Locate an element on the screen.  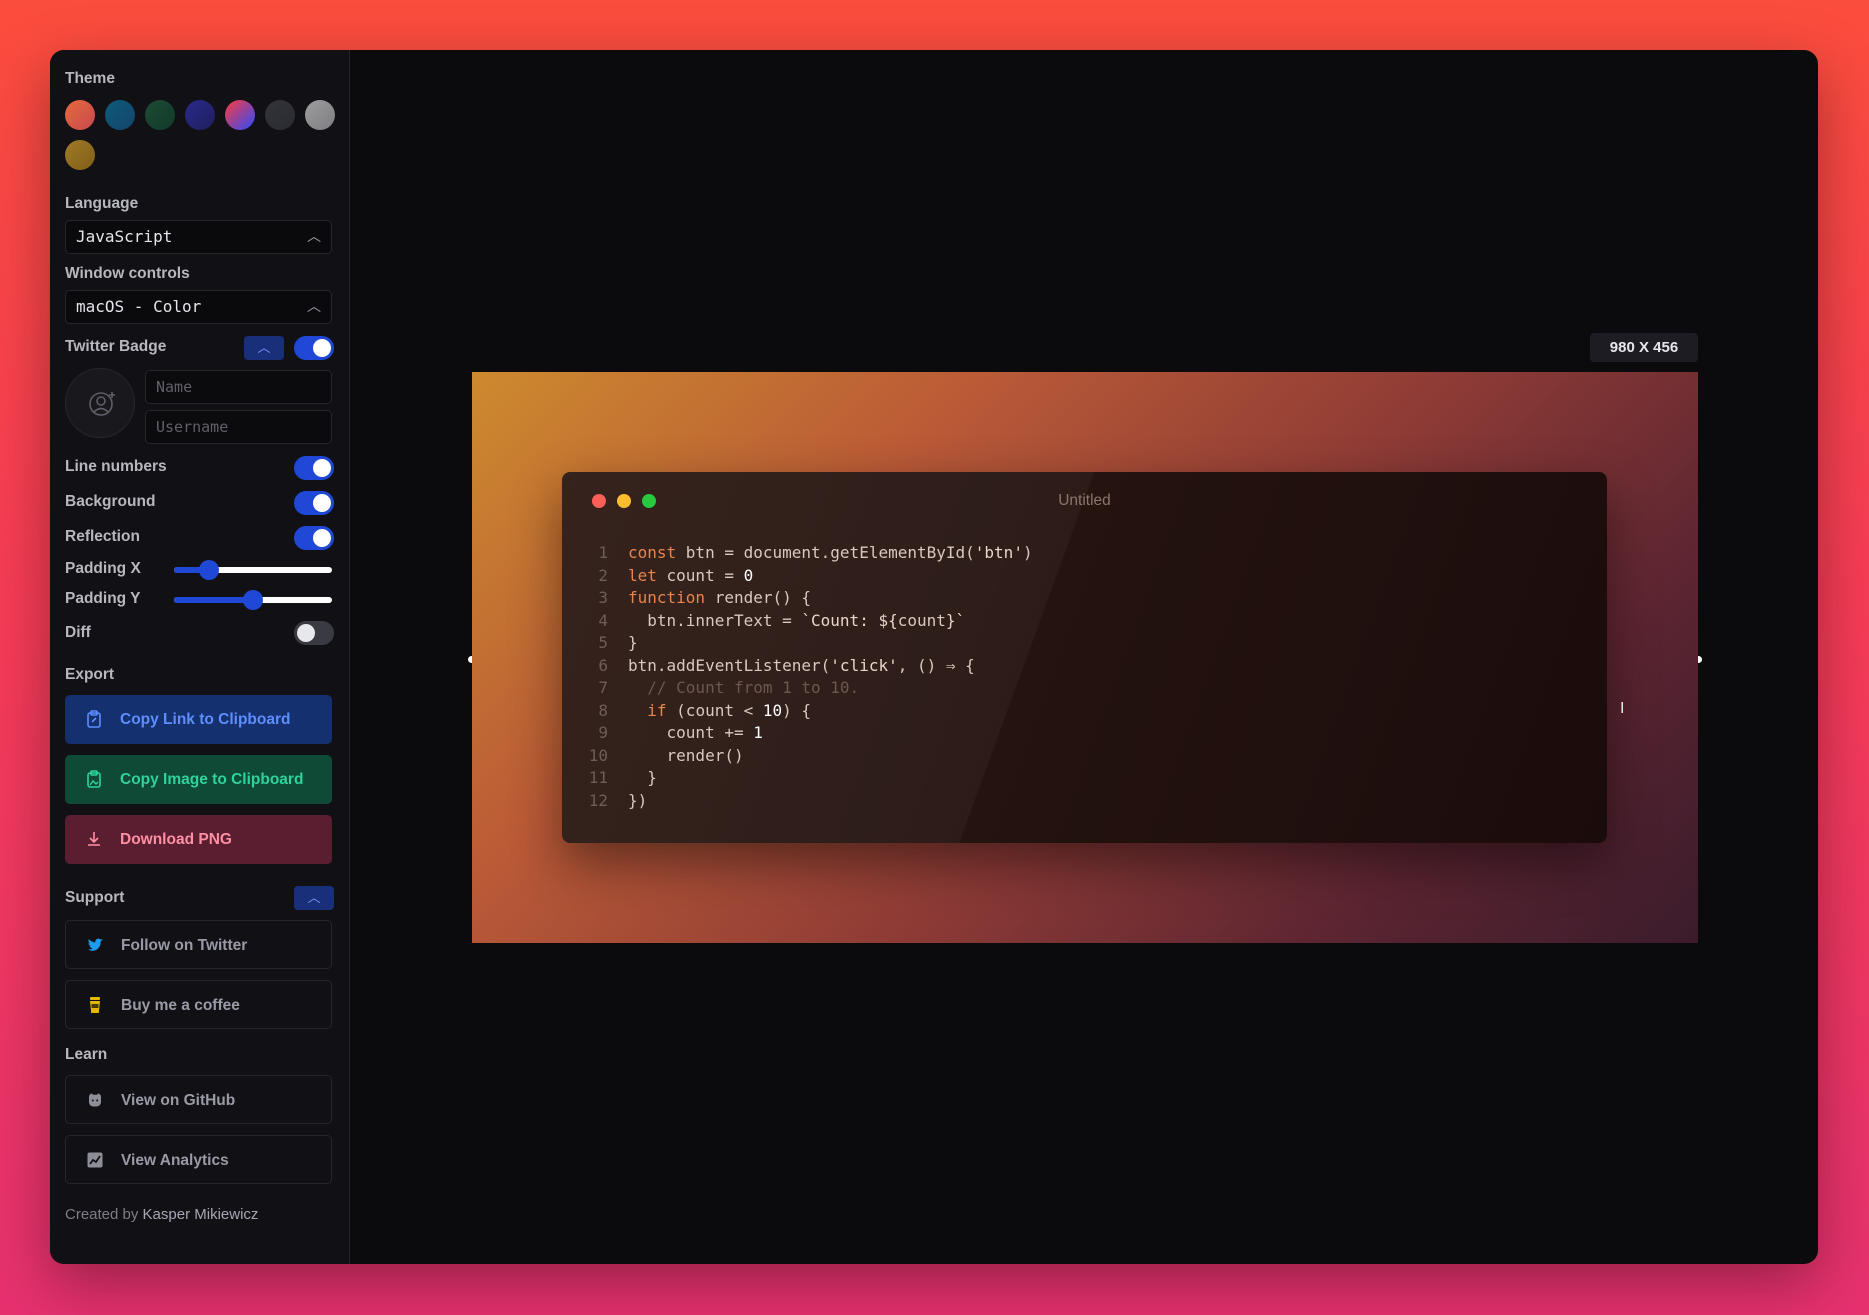
padding-y-label: Padding Y is located at coordinates (103, 598).